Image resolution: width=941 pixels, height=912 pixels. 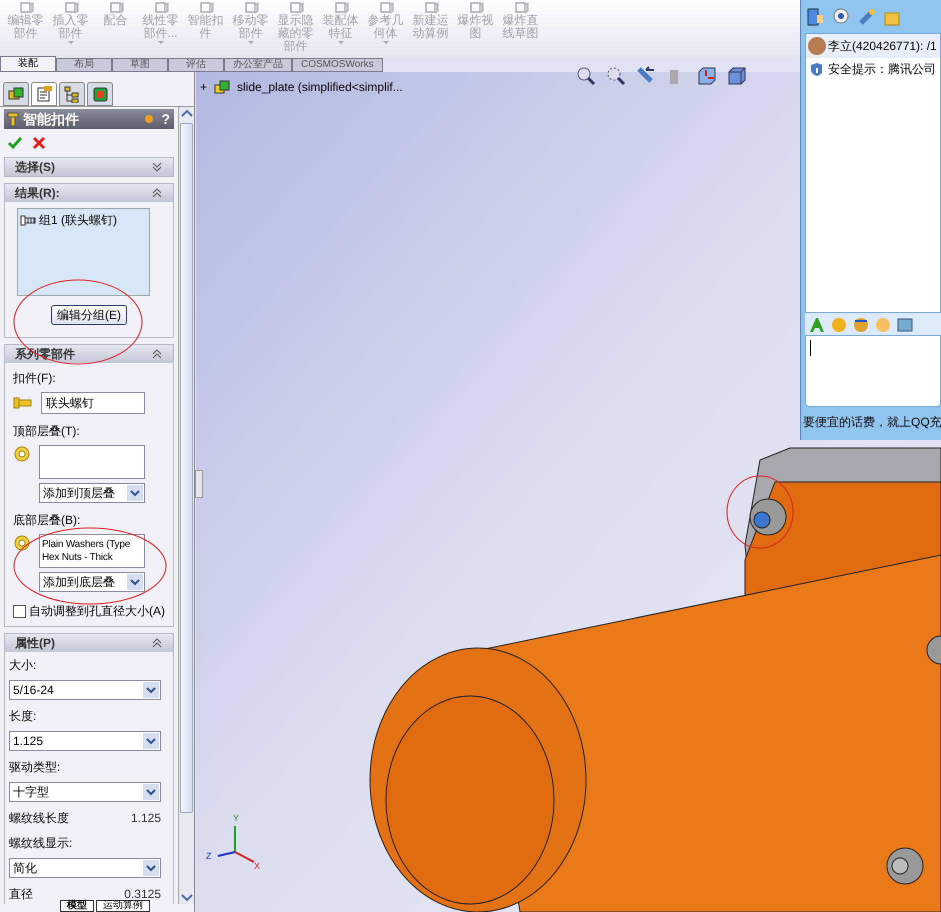 I want to click on ok-button, so click(x=15, y=143).